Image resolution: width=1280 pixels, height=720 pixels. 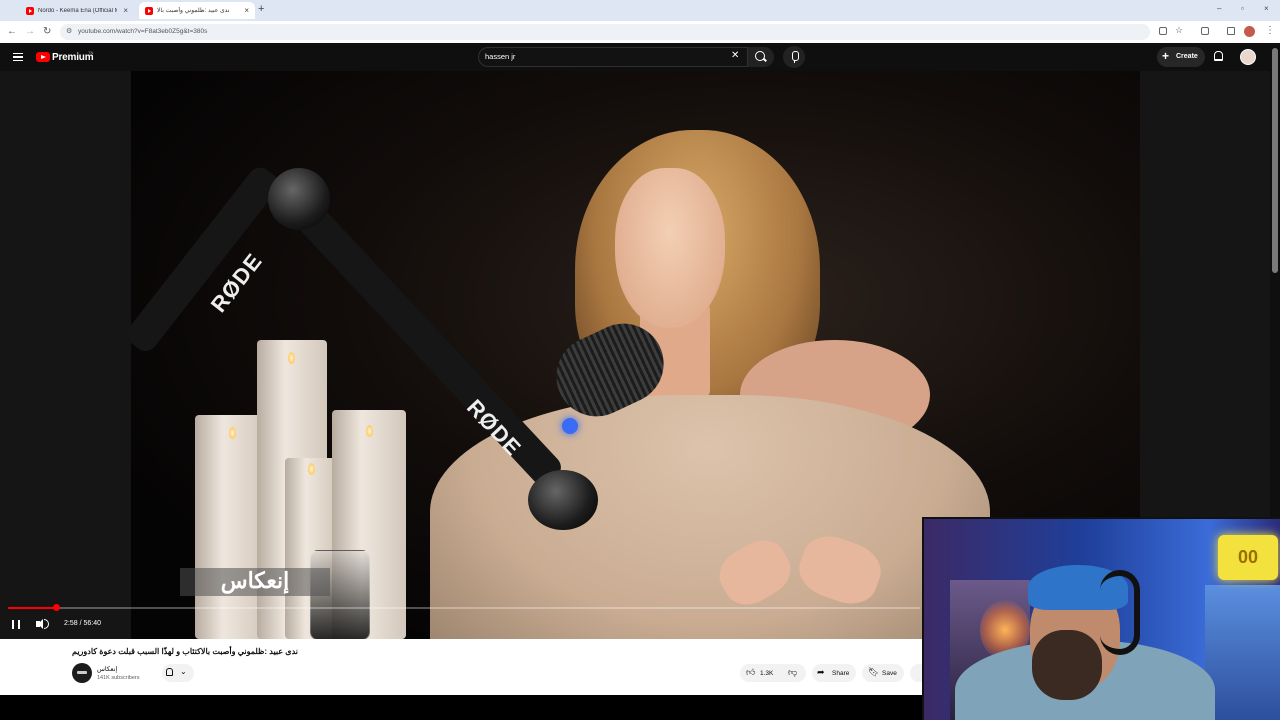 What do you see at coordinates (43, 57) in the screenshot?
I see `youtube-logo-icon` at bounding box center [43, 57].